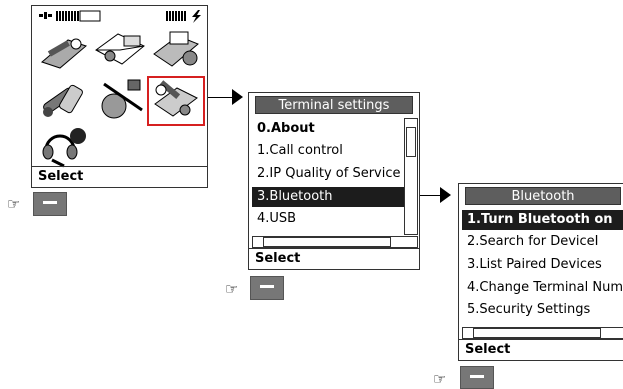  I want to click on menu-item-bluetooth: 3.Bluetooth, so click(329, 197).